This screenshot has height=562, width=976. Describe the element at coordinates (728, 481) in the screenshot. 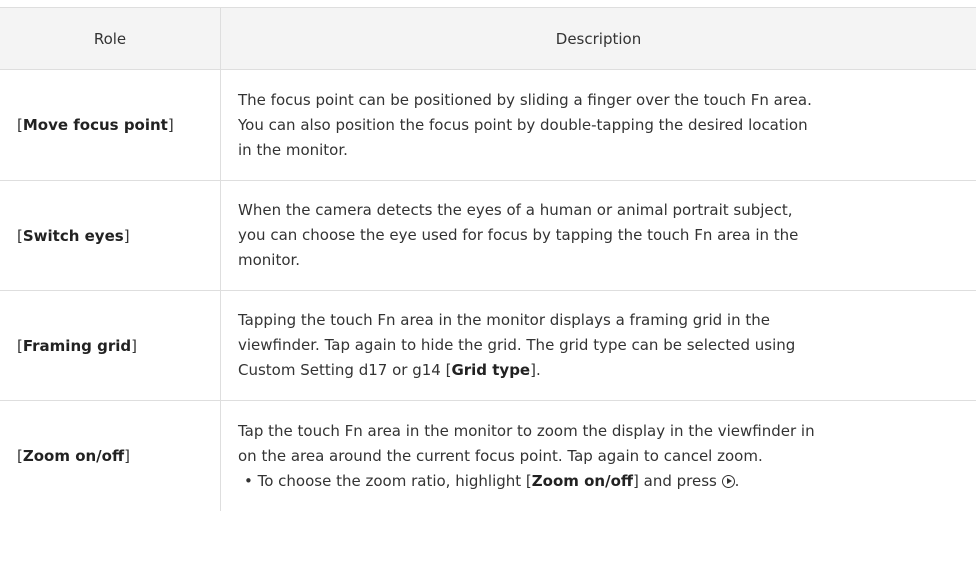

I see `multi-selector-right-icon` at that location.